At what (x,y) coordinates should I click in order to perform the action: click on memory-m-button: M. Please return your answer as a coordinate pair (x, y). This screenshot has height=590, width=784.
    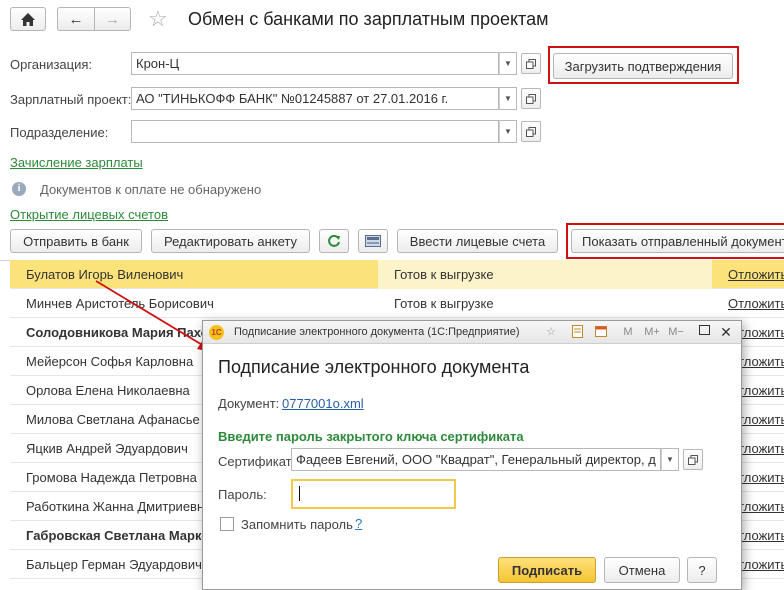
    Looking at the image, I should click on (628, 332).